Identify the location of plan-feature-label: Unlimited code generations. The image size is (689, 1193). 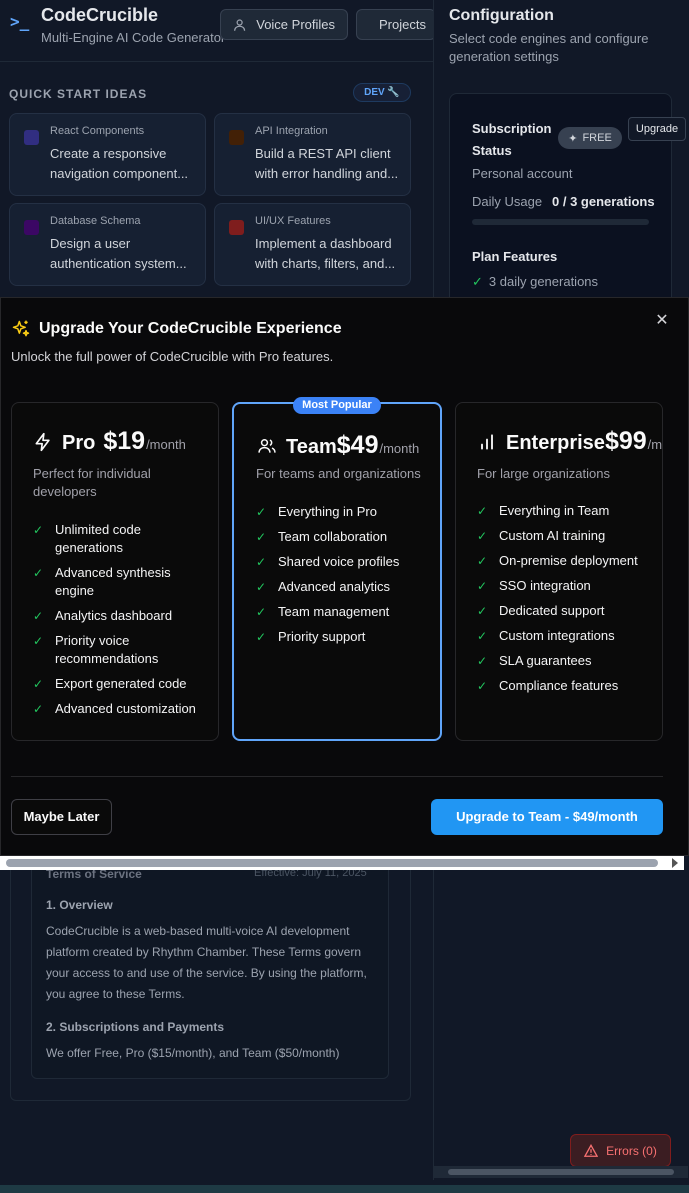
(98, 538).